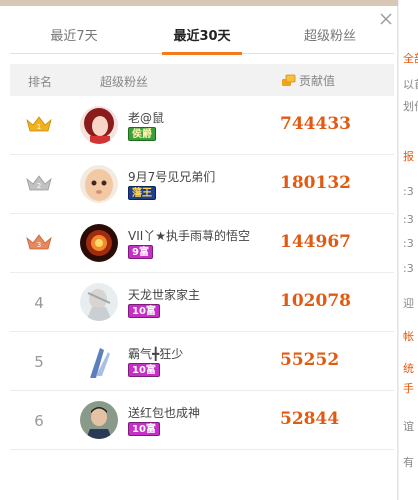 This screenshot has width=418, height=500. I want to click on table-row: 4 天龙世家家主 10富 102078, so click(202, 302).